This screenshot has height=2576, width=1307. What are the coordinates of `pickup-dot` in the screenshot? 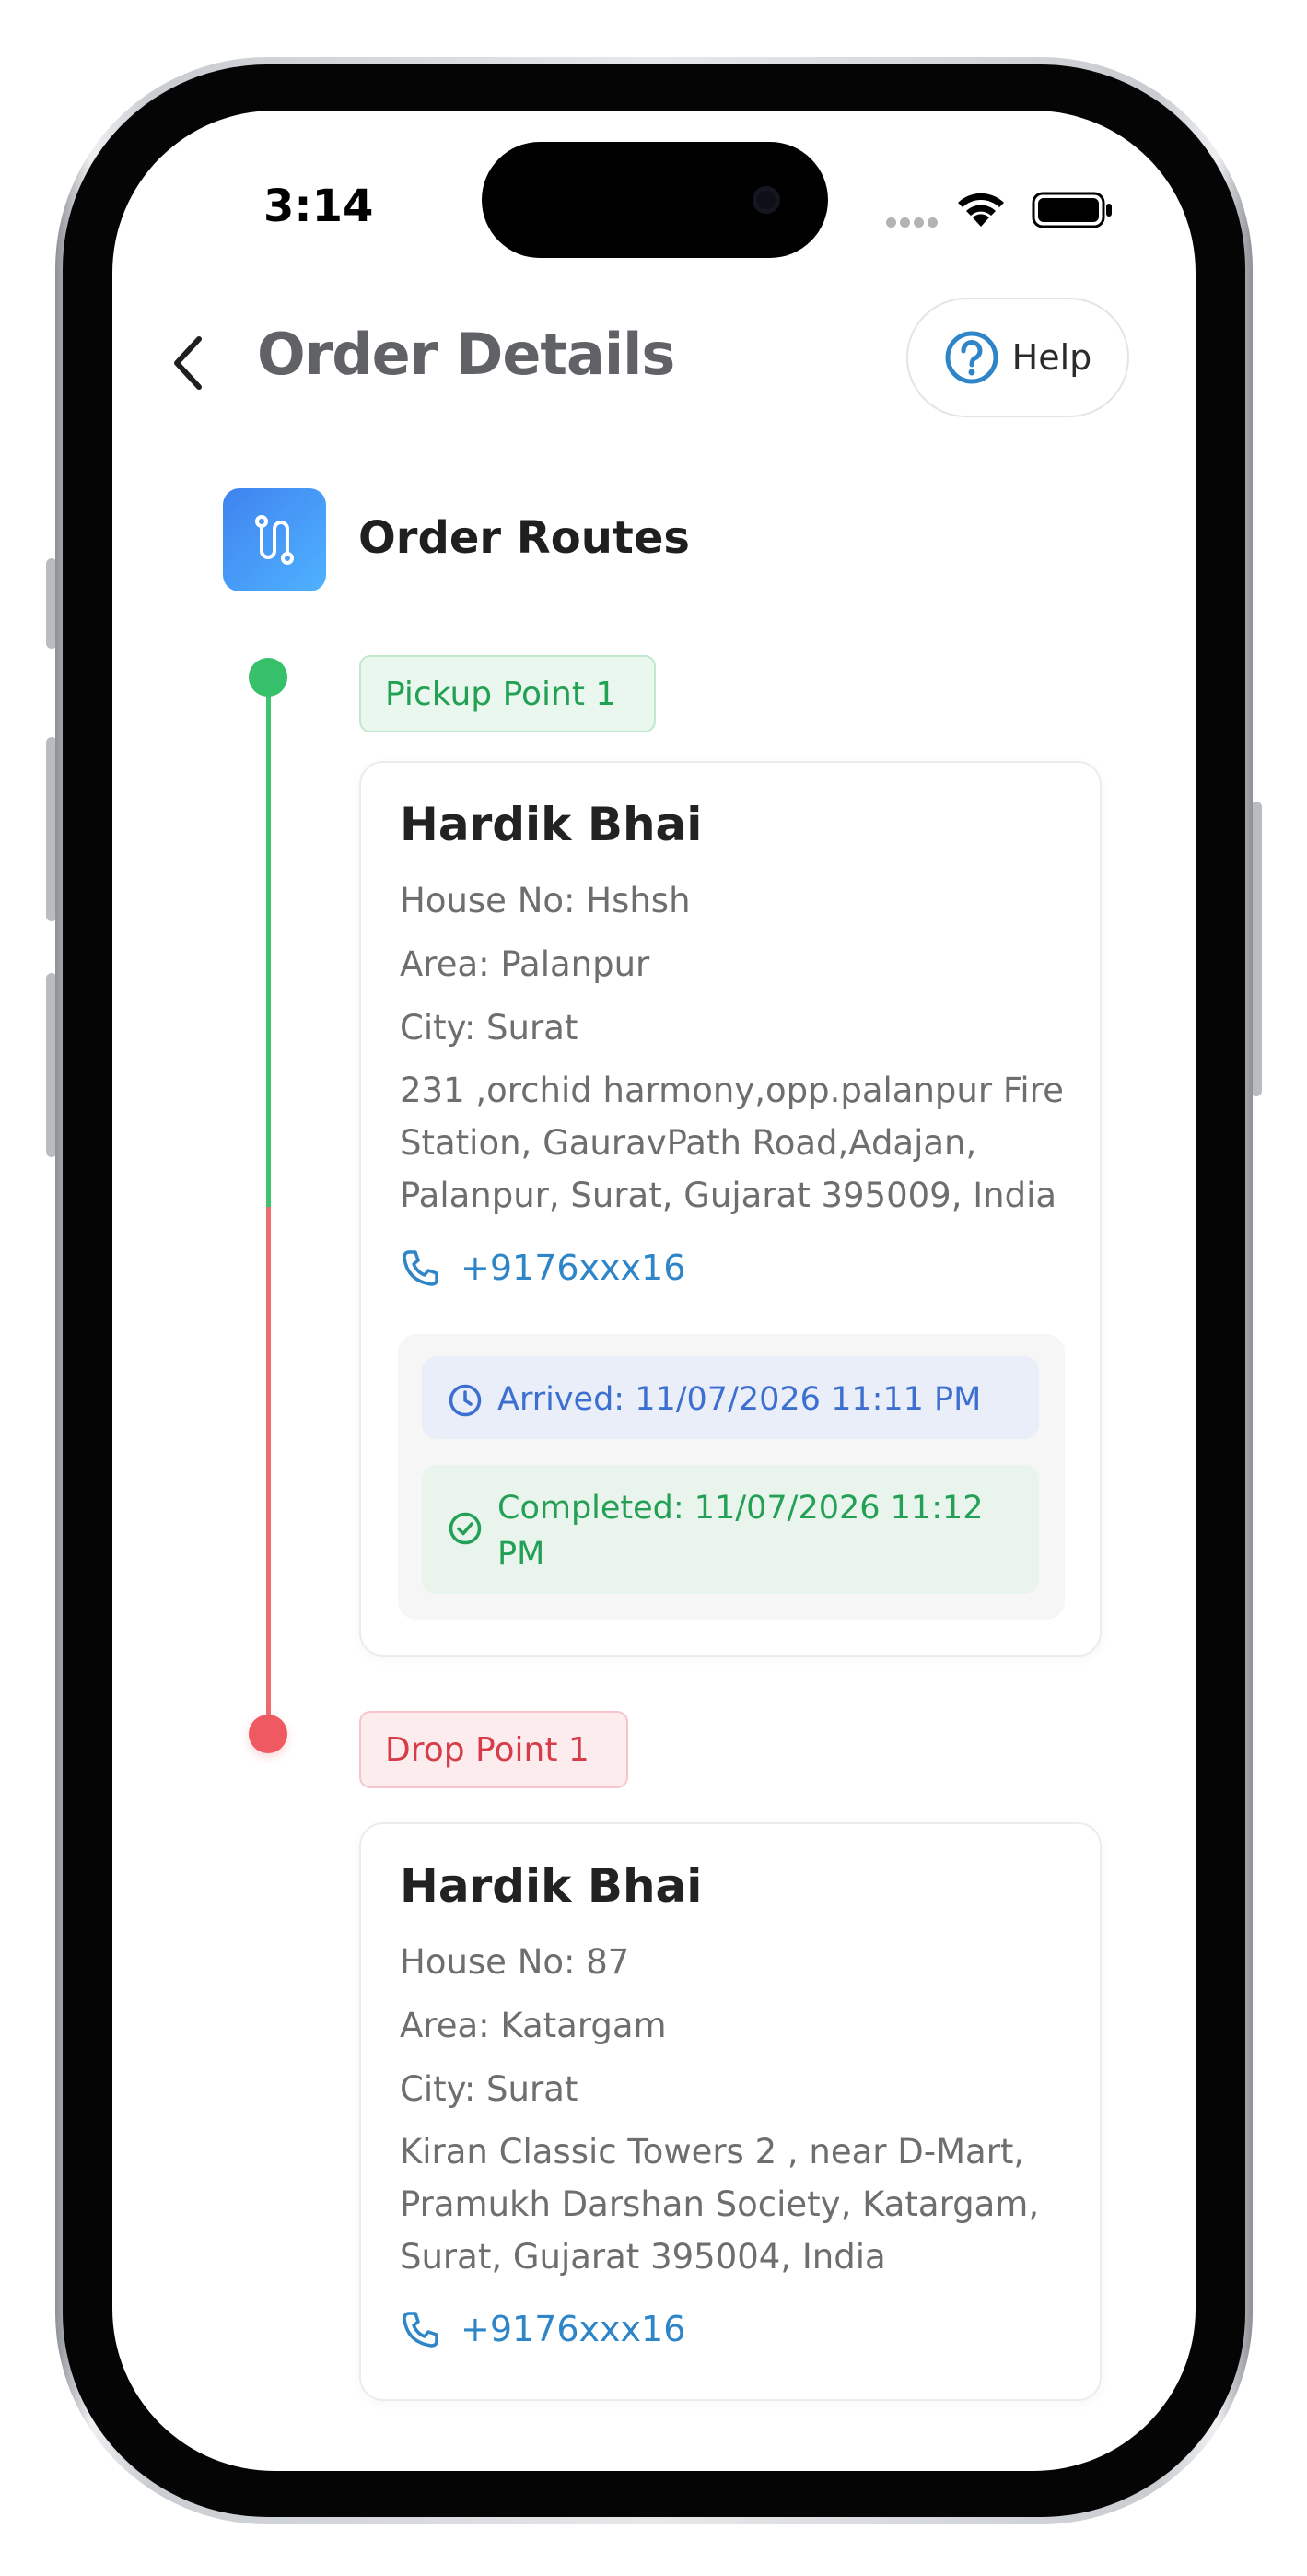 It's located at (268, 677).